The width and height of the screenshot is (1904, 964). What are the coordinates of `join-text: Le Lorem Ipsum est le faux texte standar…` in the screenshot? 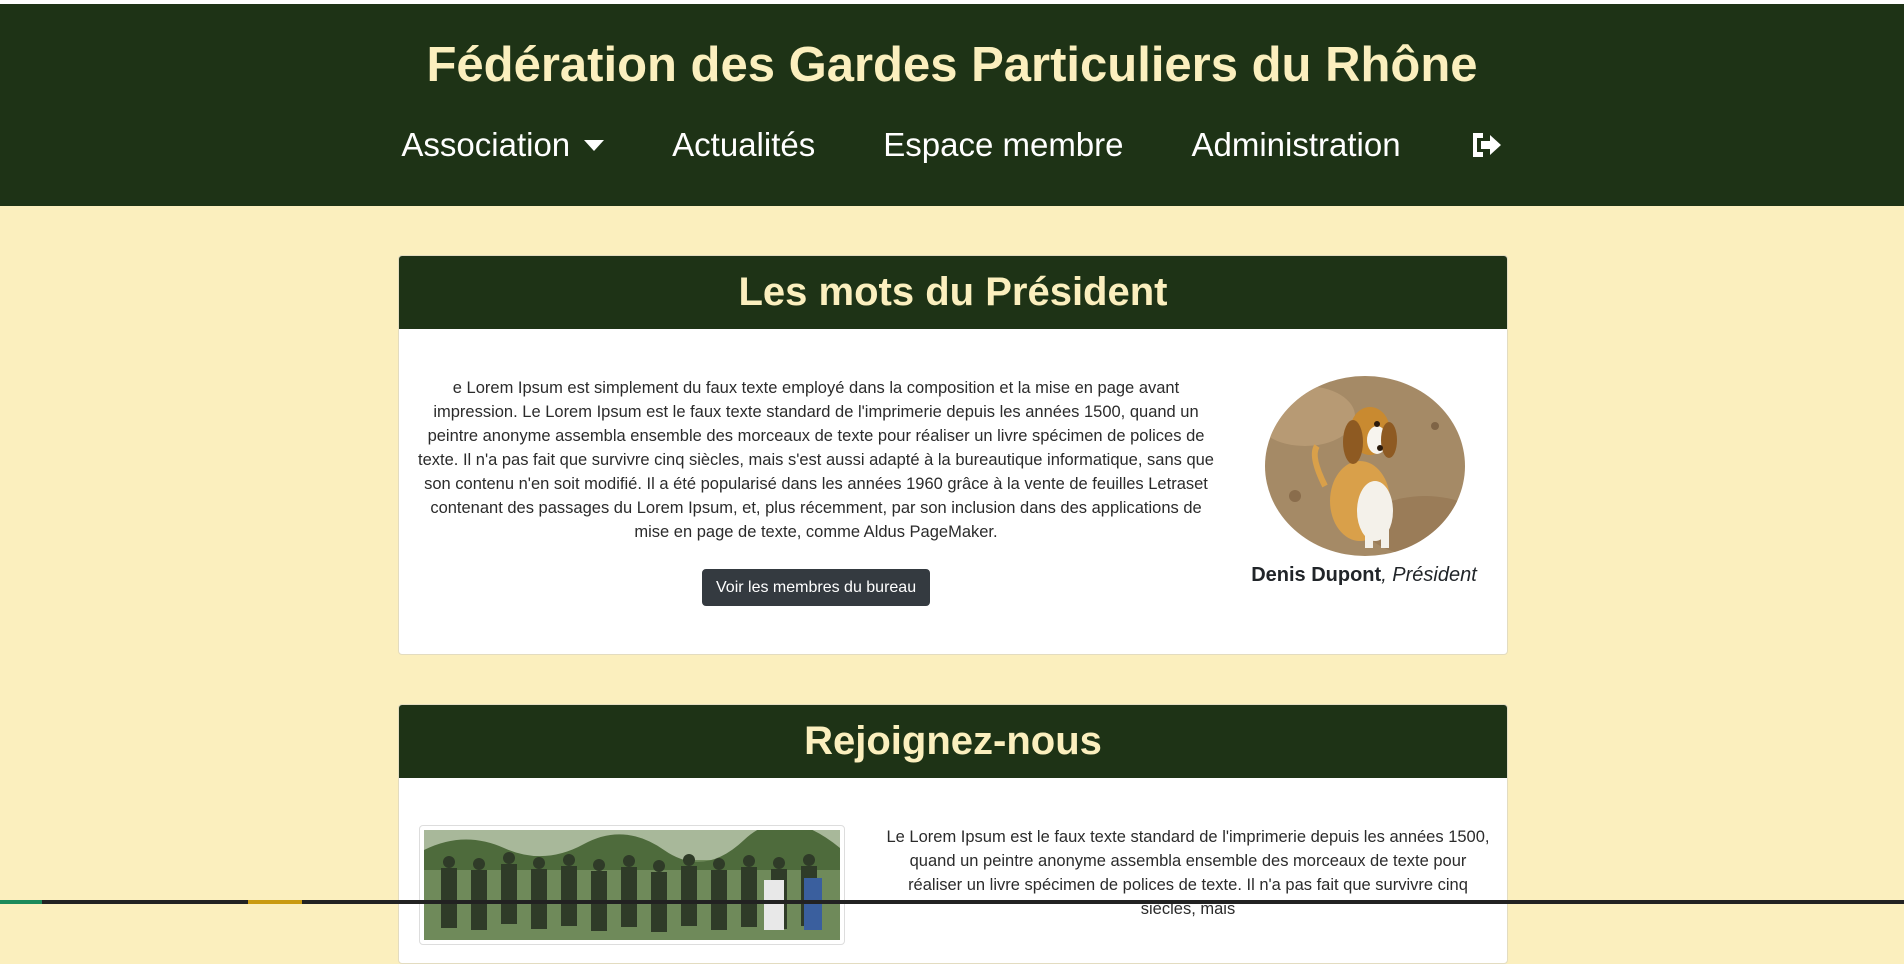 It's located at (1188, 873).